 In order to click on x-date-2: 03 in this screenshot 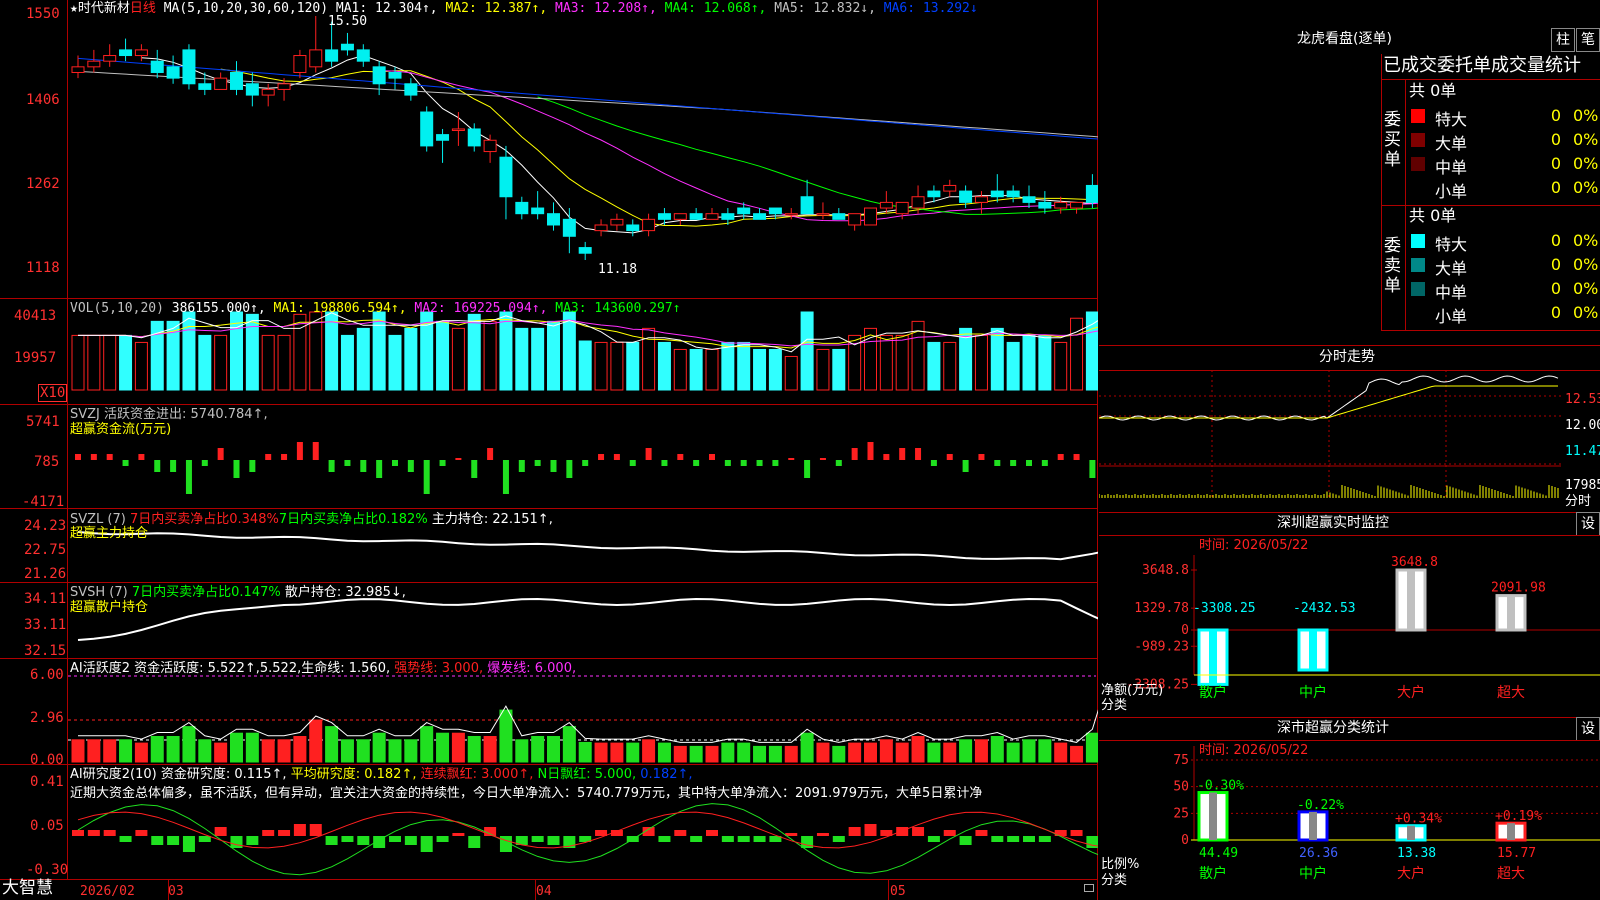, I will do `click(176, 891)`.